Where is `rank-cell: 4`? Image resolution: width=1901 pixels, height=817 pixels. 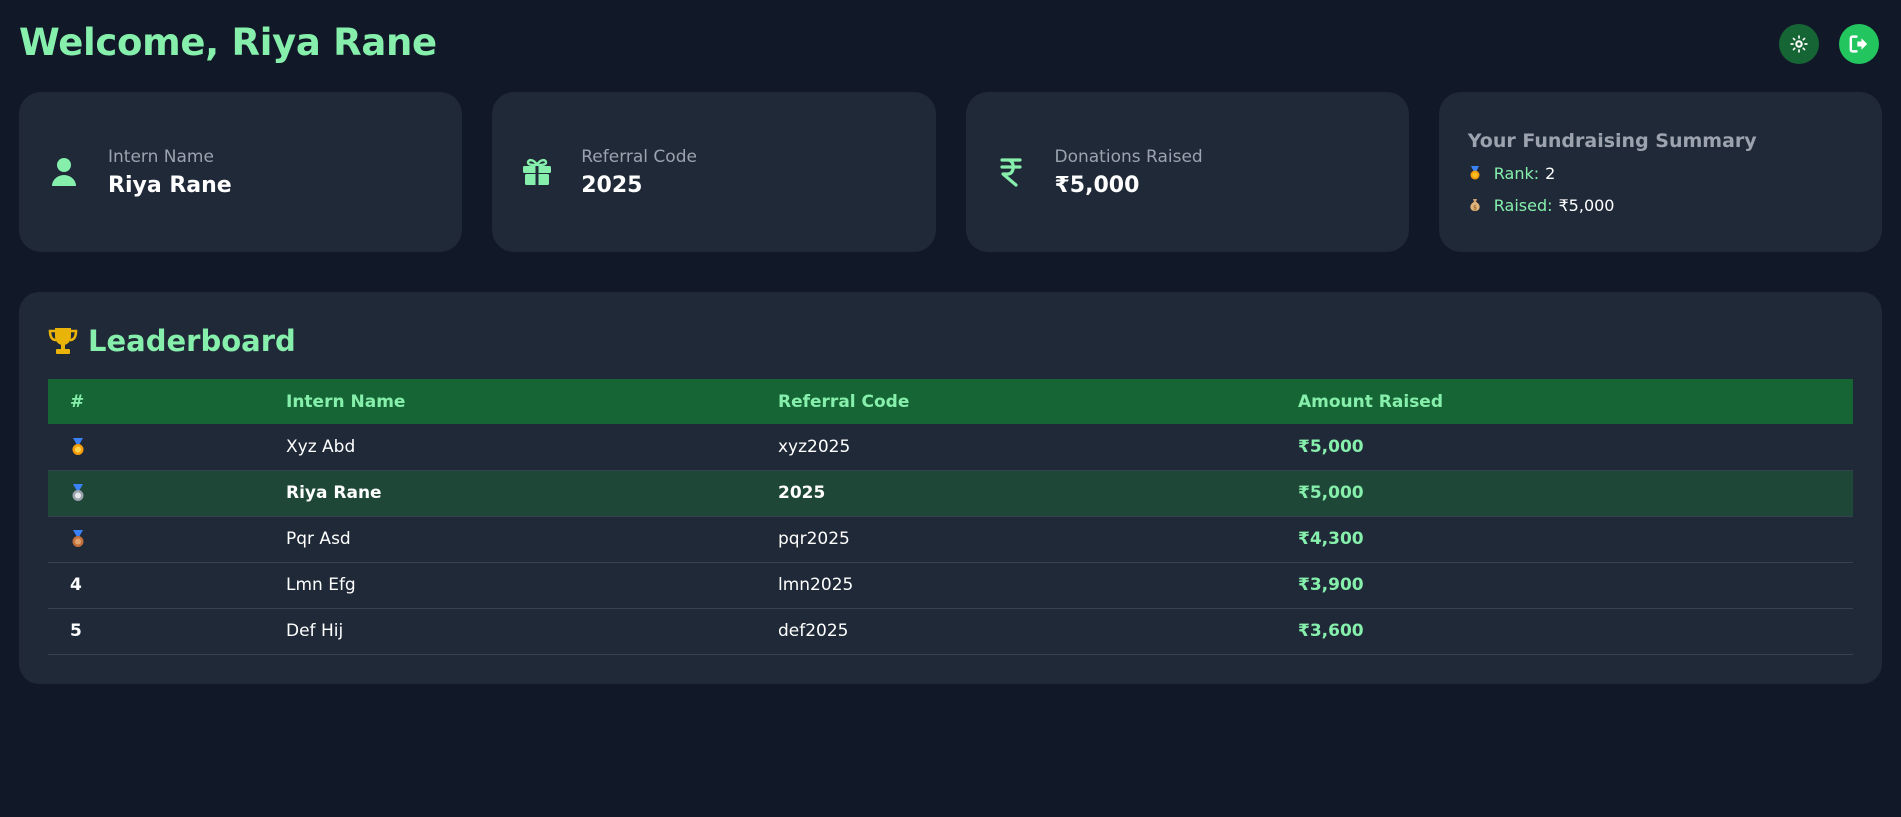 rank-cell: 4 is located at coordinates (156, 585).